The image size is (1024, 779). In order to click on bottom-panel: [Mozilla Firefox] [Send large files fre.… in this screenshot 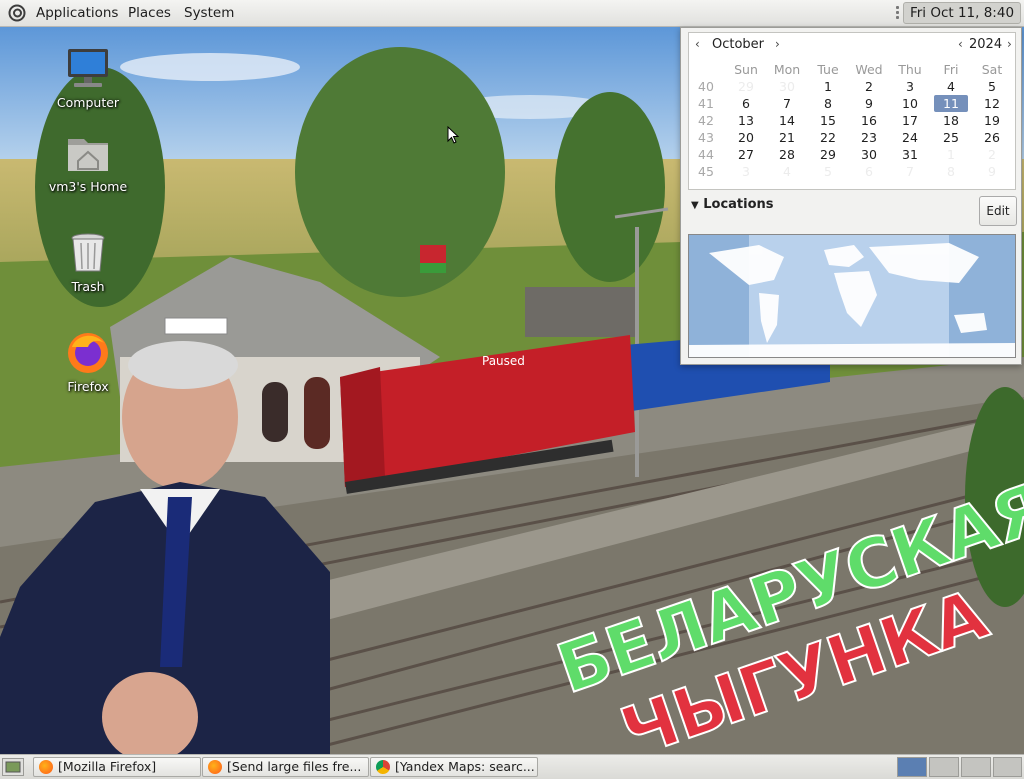, I will do `click(512, 766)`.